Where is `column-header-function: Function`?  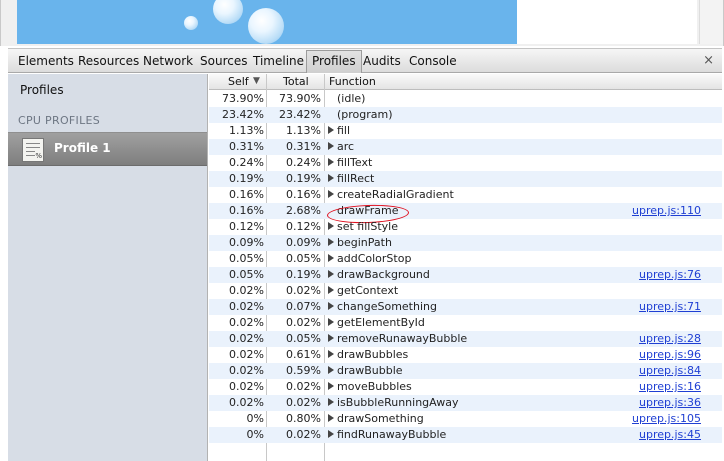
column-header-function: Function is located at coordinates (352, 82).